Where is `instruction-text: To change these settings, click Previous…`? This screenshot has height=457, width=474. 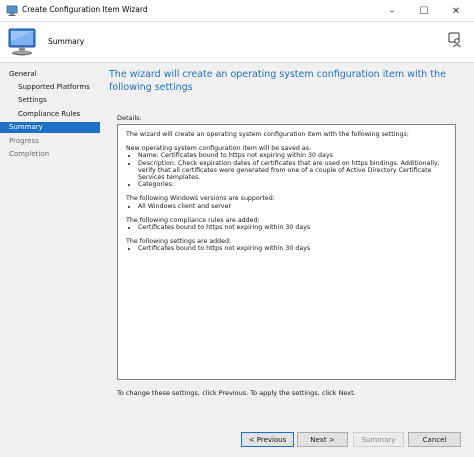
instruction-text: To change these settings, click Previous… is located at coordinates (236, 393).